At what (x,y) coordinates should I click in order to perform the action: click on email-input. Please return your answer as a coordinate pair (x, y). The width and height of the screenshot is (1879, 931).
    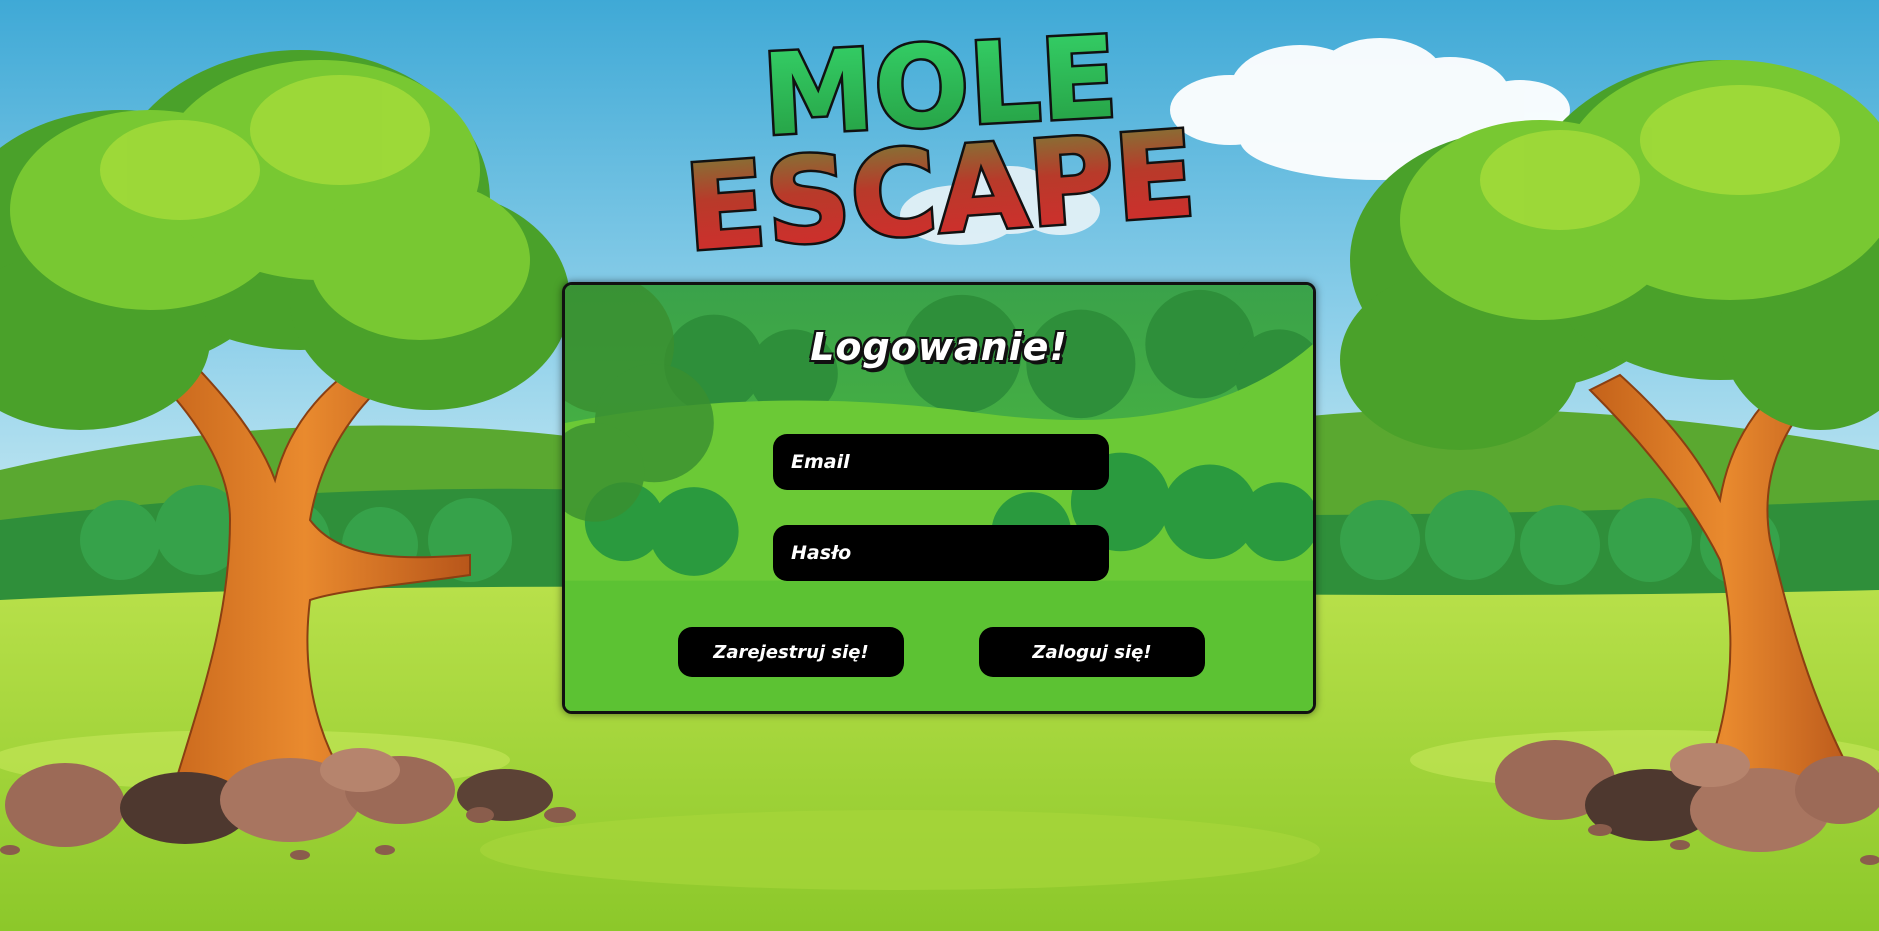
    Looking at the image, I should click on (941, 462).